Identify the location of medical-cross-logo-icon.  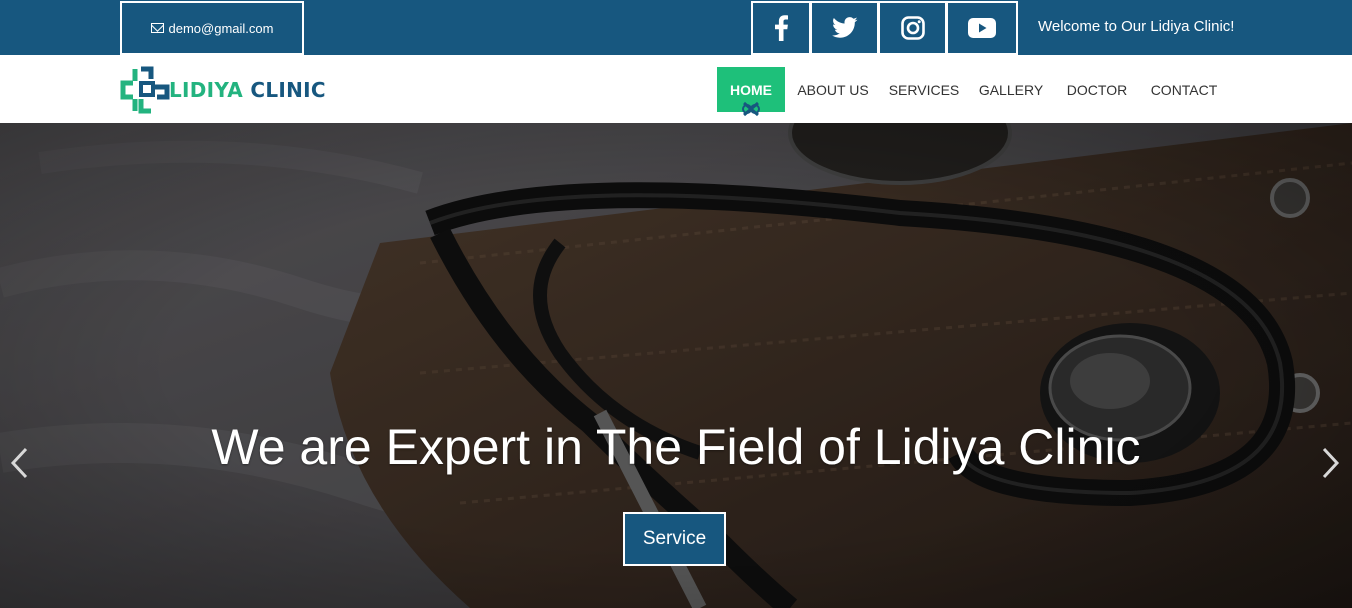
(145, 90).